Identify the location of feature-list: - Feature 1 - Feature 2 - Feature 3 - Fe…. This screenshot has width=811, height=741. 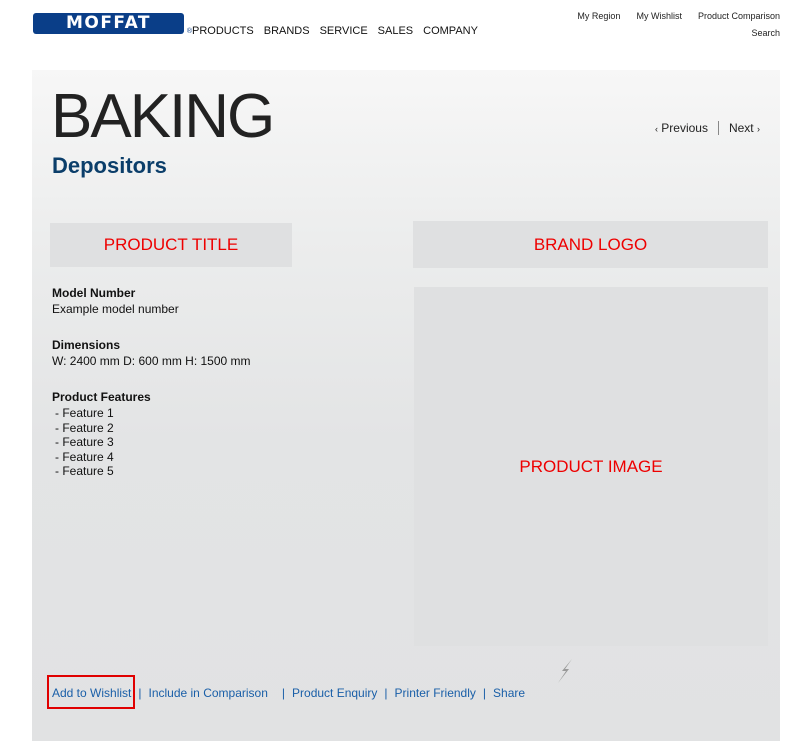
(151, 442).